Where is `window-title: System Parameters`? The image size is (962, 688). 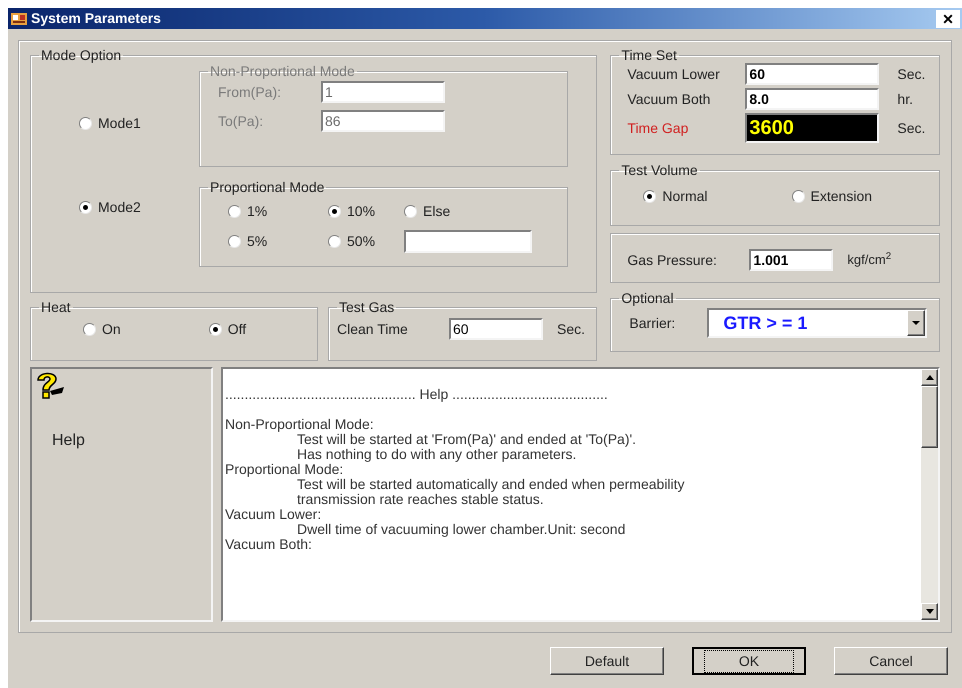
window-title: System Parameters is located at coordinates (96, 18).